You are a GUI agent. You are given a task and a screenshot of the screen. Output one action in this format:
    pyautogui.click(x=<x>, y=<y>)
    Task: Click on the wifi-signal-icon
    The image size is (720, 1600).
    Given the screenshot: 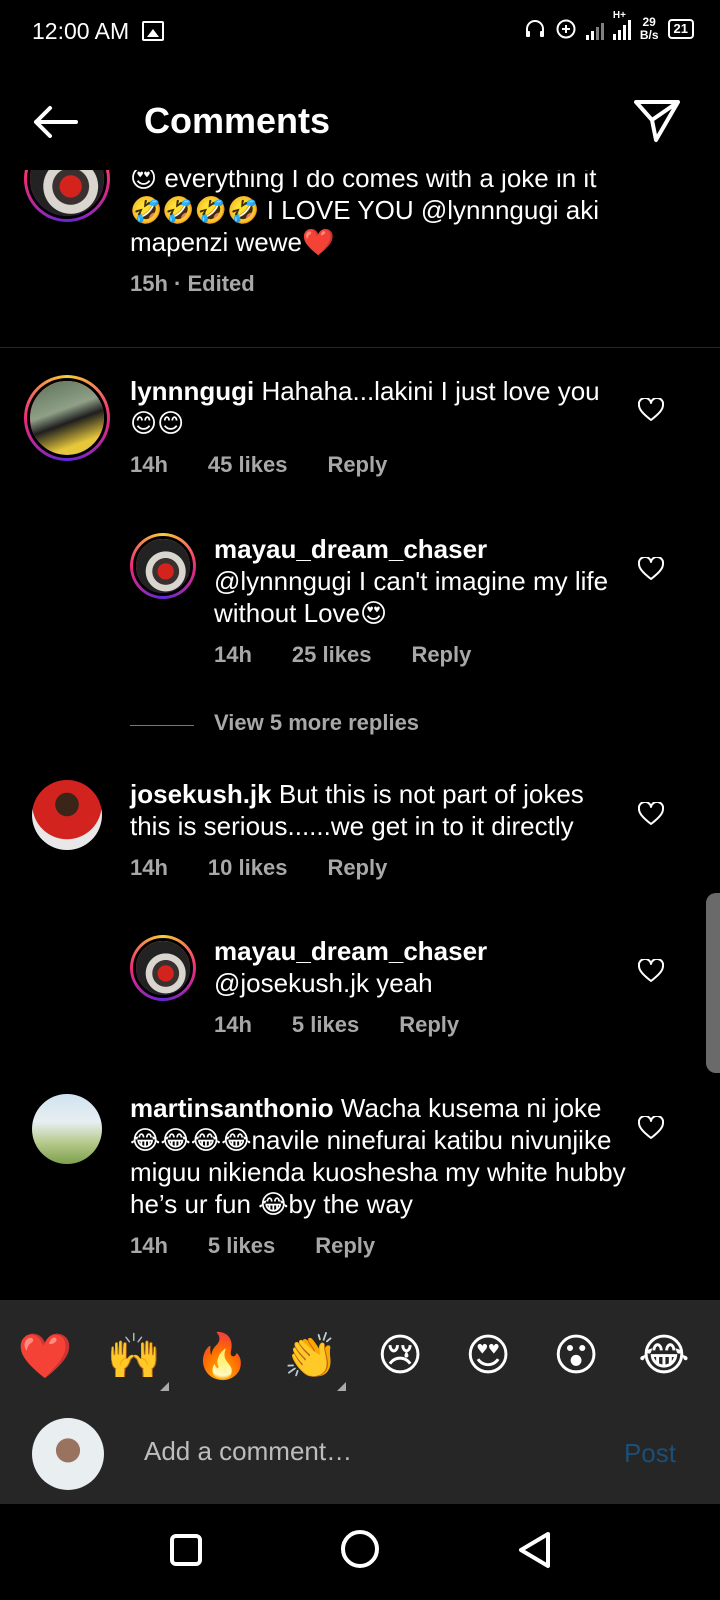 What is the action you would take?
    pyautogui.click(x=594, y=29)
    